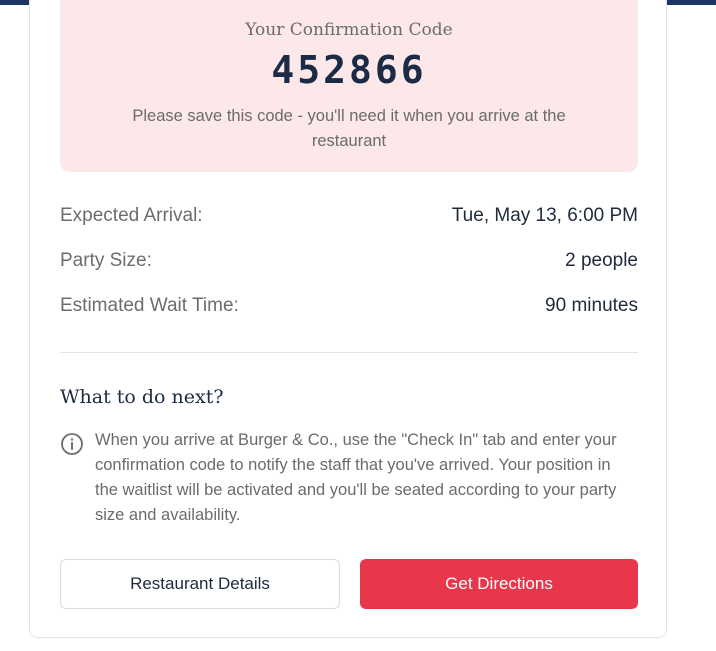 The width and height of the screenshot is (716, 651). Describe the element at coordinates (142, 397) in the screenshot. I see `next-steps-heading: What to do next?` at that location.